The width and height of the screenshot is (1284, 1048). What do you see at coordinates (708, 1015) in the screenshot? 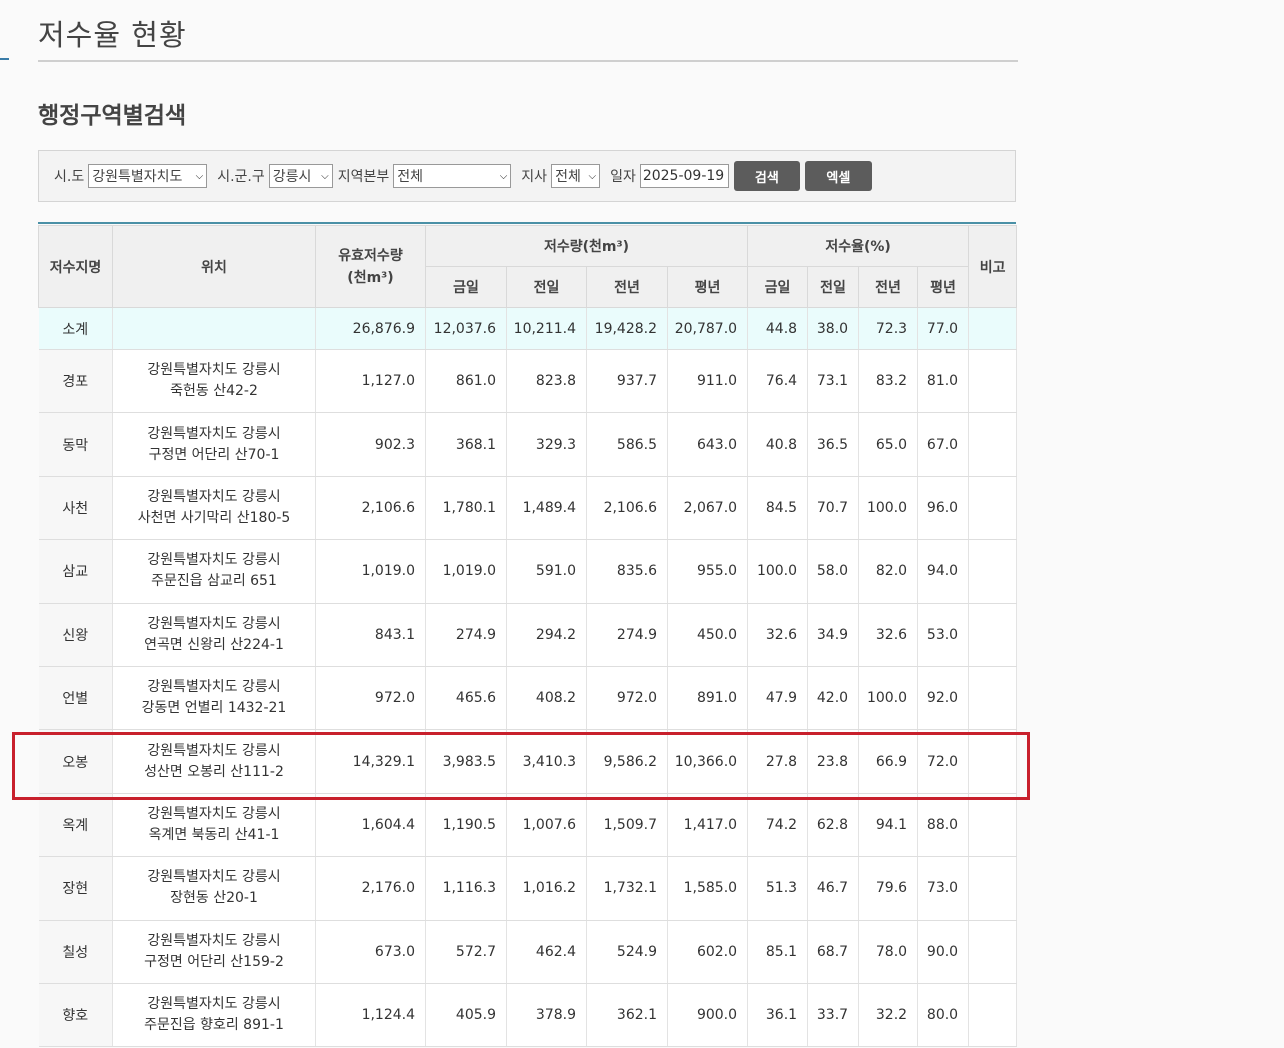
I see `storage-normal-year-cell: 900.0` at bounding box center [708, 1015].